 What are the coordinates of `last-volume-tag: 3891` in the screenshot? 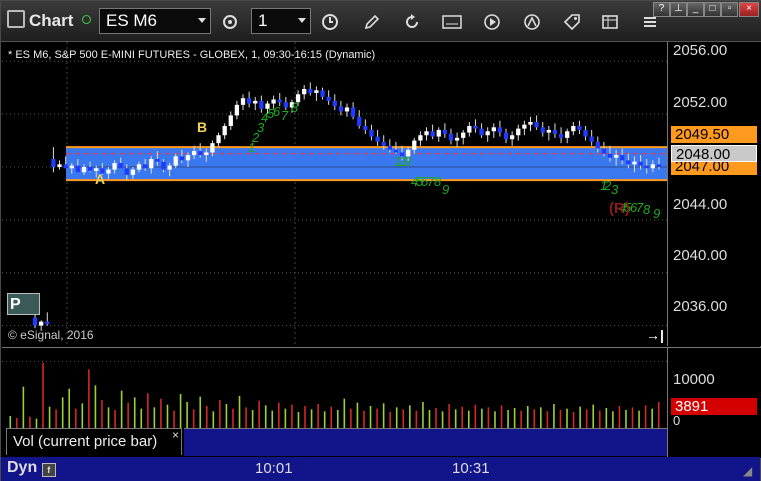 It's located at (714, 406).